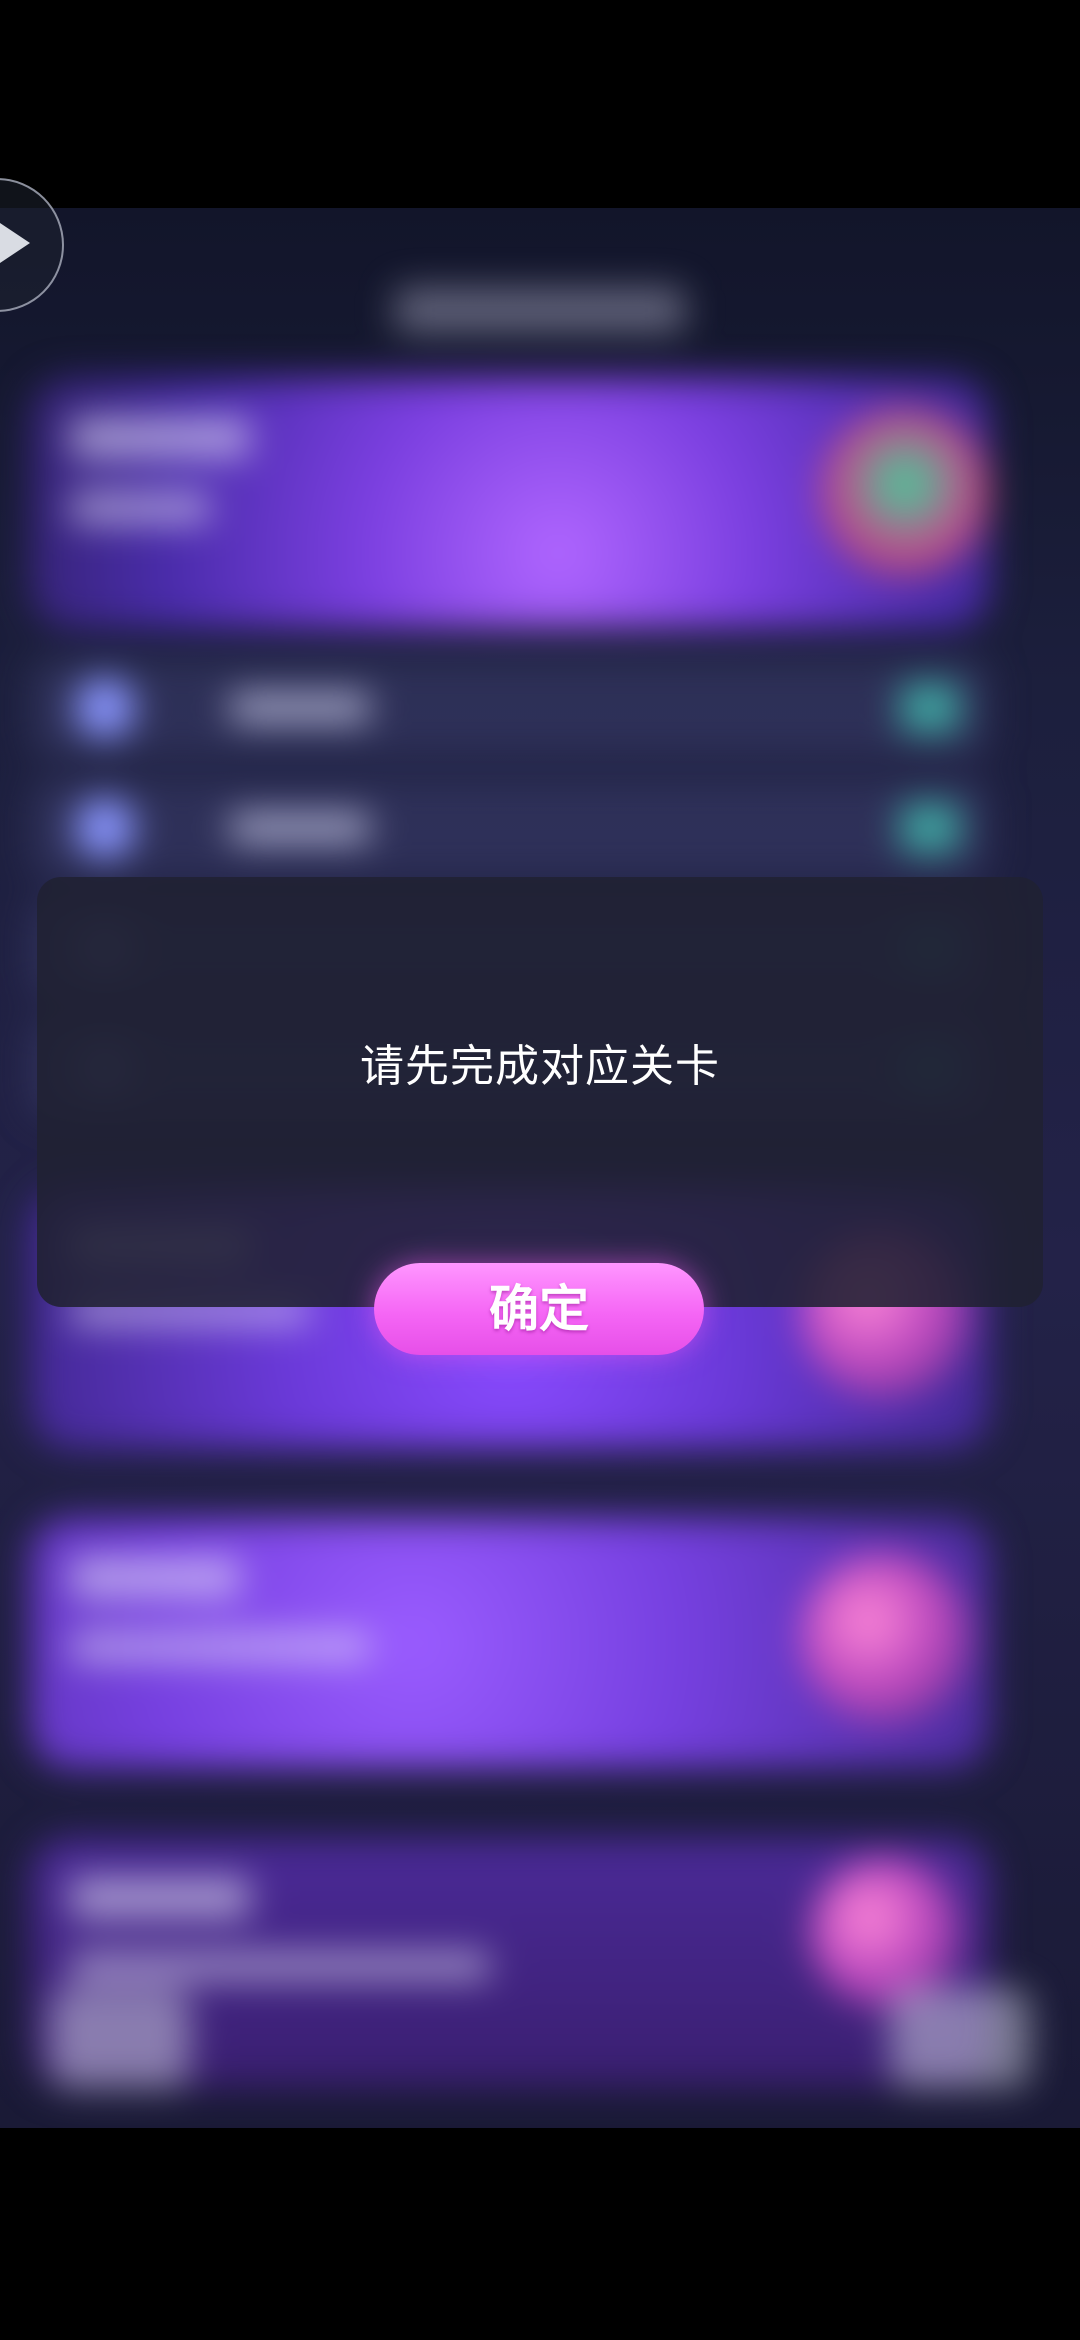  I want to click on dialog-message: 请先完成对应关卡, so click(540, 1066).